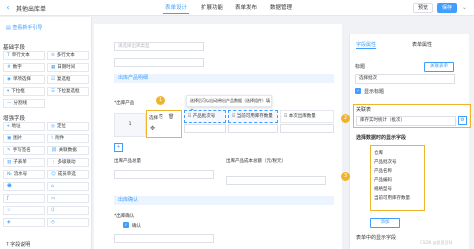 The height and width of the screenshot is (249, 474). What do you see at coordinates (307, 116) in the screenshot?
I see `col-out-qty: ⠿ 本次出库数量` at bounding box center [307, 116].